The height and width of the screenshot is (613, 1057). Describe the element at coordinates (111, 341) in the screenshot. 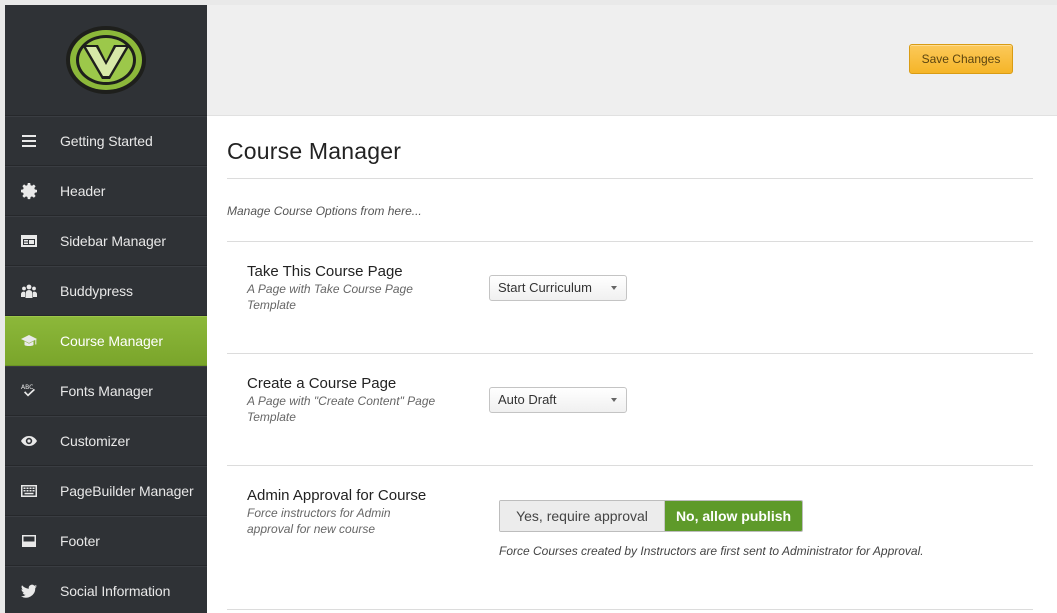

I see `sidebar-item-label: Course Manager` at that location.